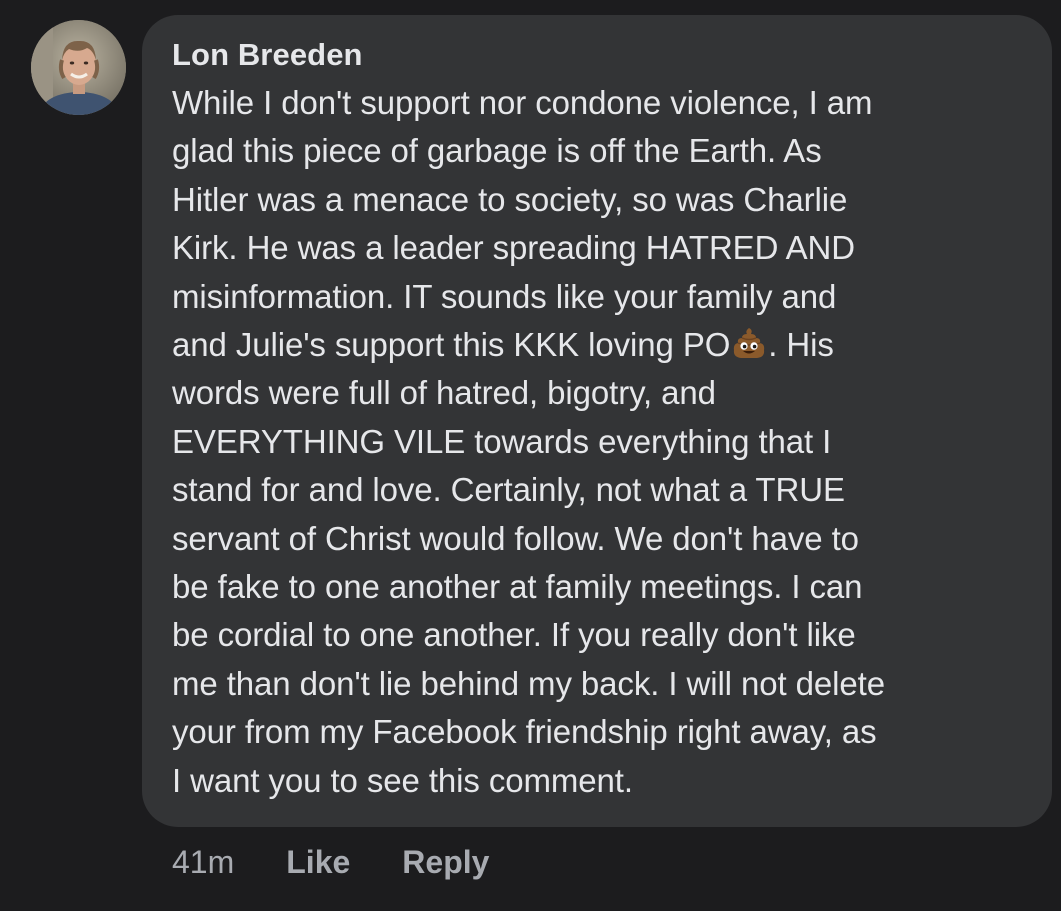  Describe the element at coordinates (597, 55) in the screenshot. I see `comment-author: Lon Breeden` at that location.